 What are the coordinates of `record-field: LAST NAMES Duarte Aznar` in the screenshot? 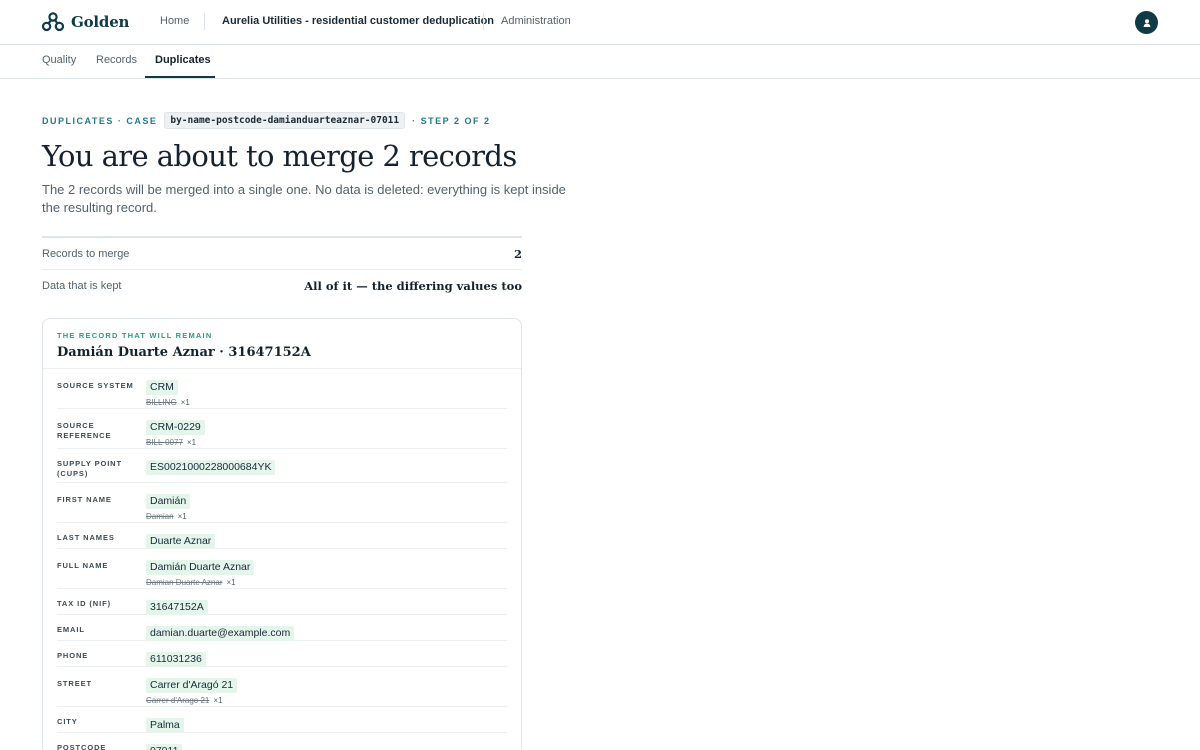 It's located at (282, 536).